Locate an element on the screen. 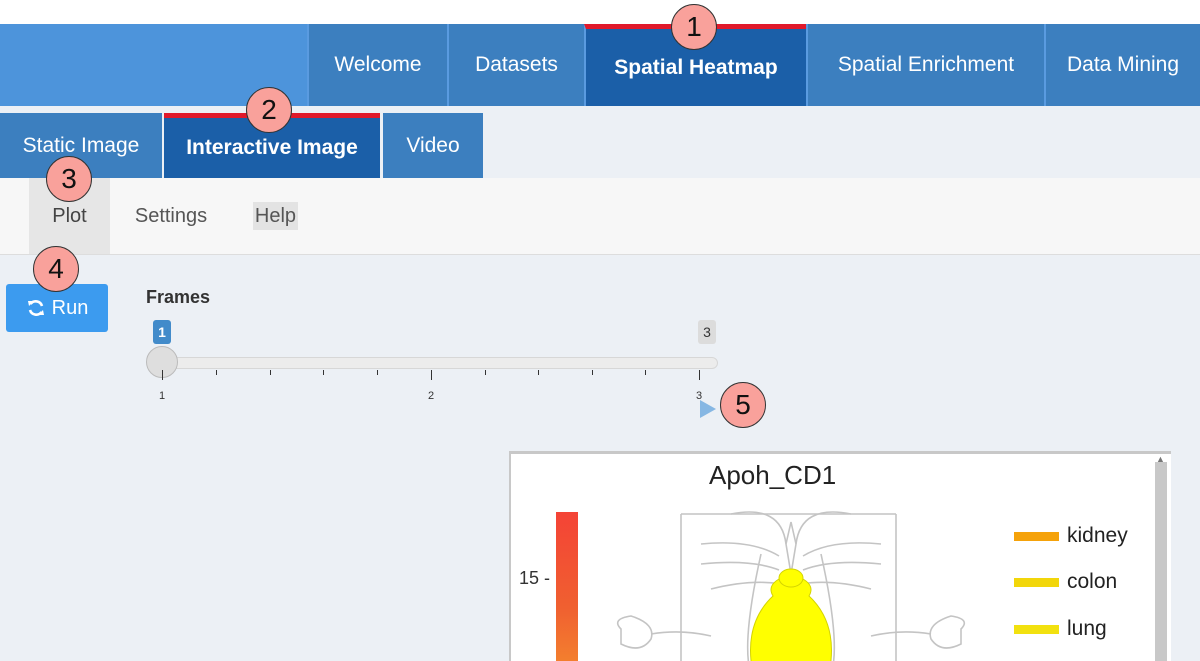 Image resolution: width=1200 pixels, height=661 pixels. plot-scrollbar is located at coordinates (1161, 561).